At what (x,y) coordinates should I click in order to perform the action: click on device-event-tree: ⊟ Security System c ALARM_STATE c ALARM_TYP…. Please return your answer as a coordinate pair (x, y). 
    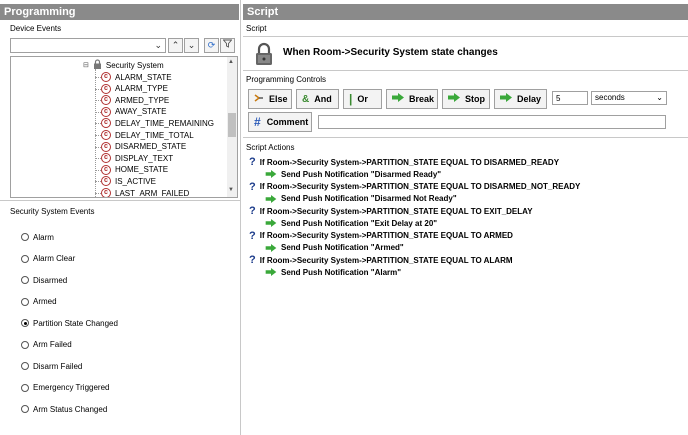
    Looking at the image, I should click on (124, 127).